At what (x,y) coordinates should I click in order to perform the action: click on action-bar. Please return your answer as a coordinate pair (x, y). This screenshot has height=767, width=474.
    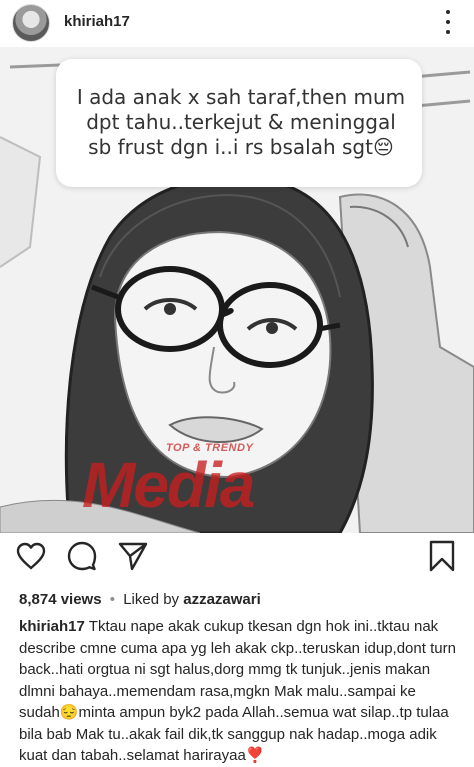
    Looking at the image, I should click on (237, 561).